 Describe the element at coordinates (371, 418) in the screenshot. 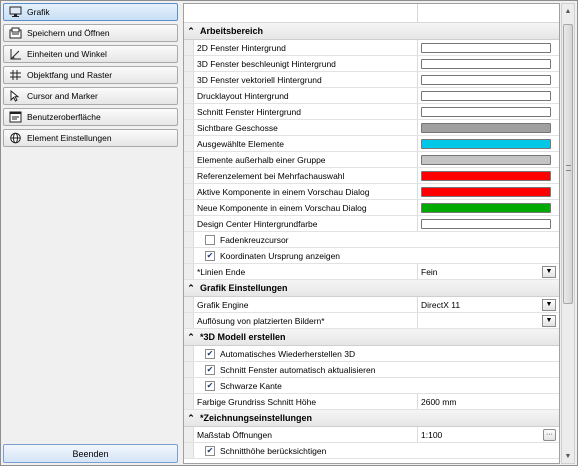

I see `section-zeichnungseinstellungen: ⌃ *Zeichnungseinstellungen` at that location.